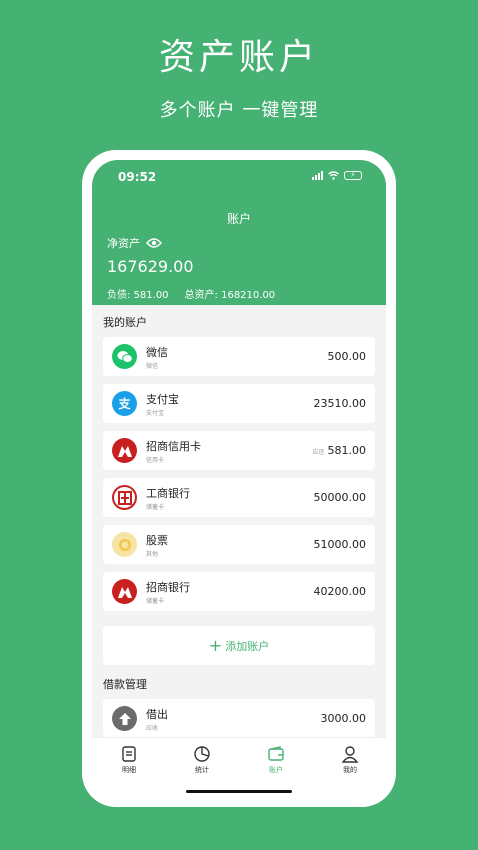  I want to click on home-indicator, so click(239, 791).